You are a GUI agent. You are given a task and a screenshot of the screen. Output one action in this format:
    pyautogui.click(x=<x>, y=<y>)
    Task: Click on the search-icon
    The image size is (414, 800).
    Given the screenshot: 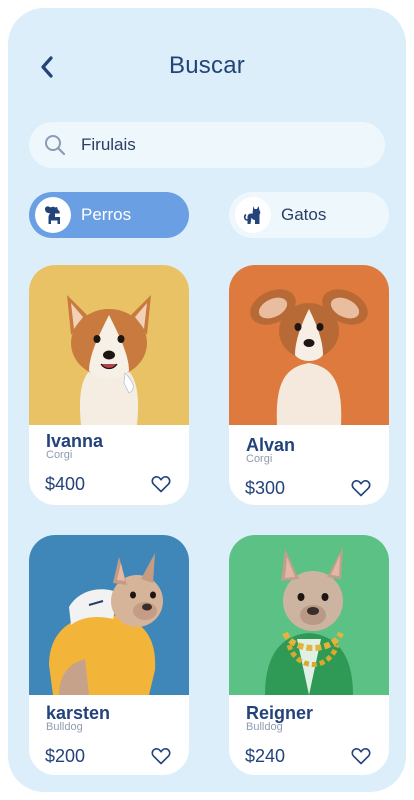 What is the action you would take?
    pyautogui.click(x=55, y=145)
    